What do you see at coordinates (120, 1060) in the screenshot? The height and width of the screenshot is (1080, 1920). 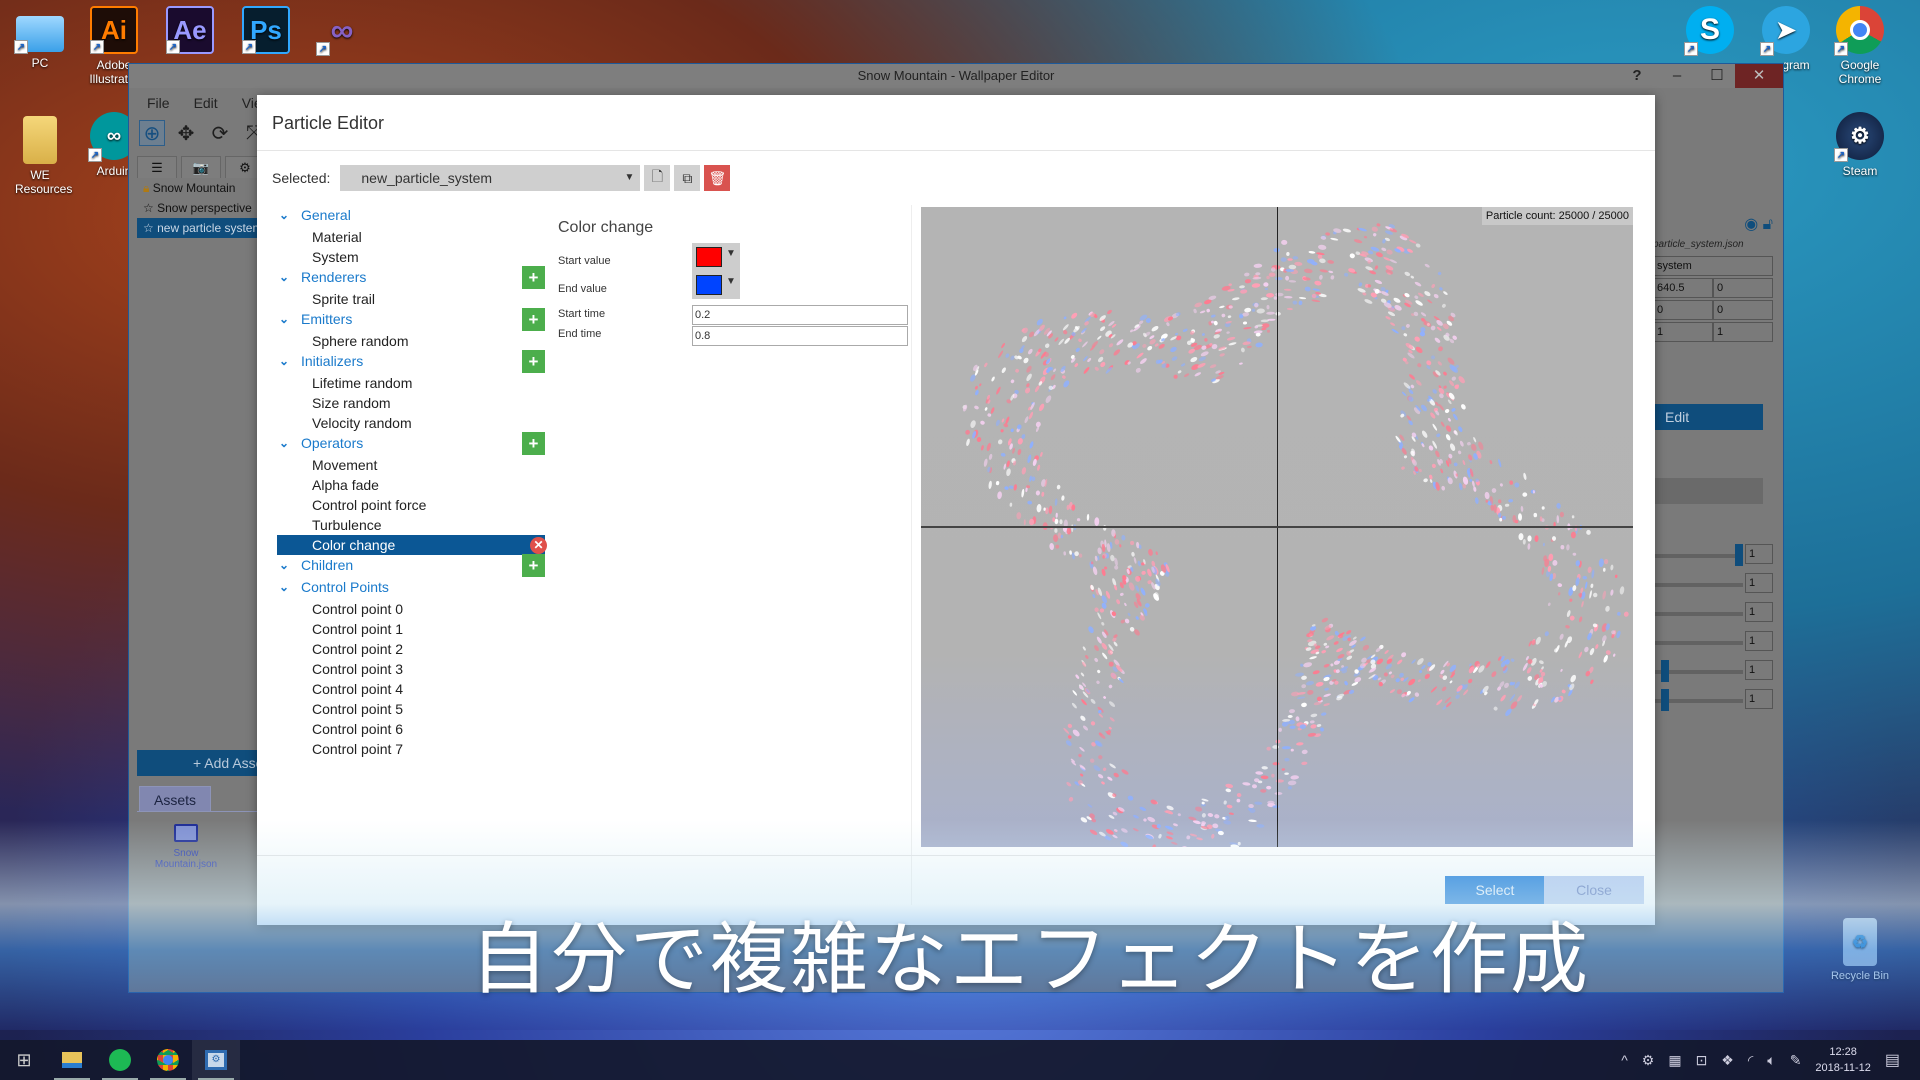 I see `taskbar-spotify` at bounding box center [120, 1060].